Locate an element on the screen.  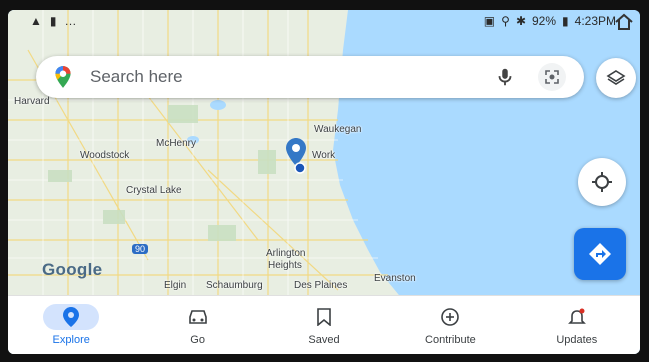
nav-updates-label: Updates is located at coordinates (577, 340).